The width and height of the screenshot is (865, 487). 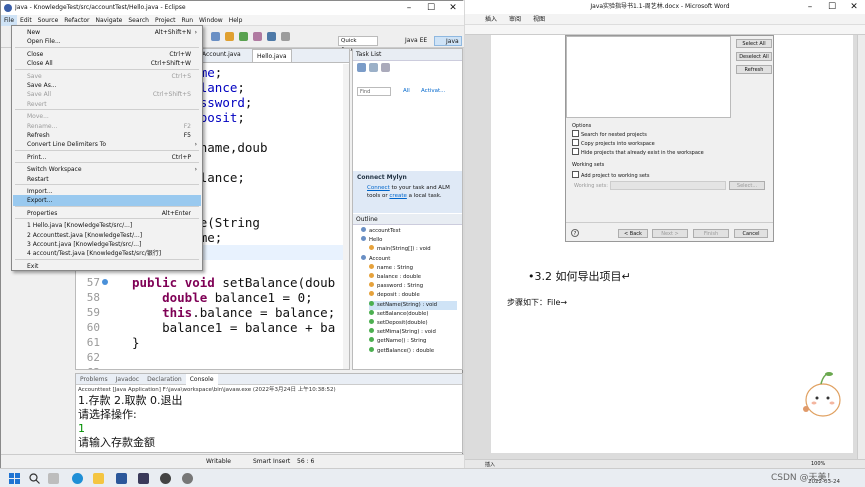 What do you see at coordinates (378, 188) in the screenshot?
I see `mylyn-connect-link: Connect` at bounding box center [378, 188].